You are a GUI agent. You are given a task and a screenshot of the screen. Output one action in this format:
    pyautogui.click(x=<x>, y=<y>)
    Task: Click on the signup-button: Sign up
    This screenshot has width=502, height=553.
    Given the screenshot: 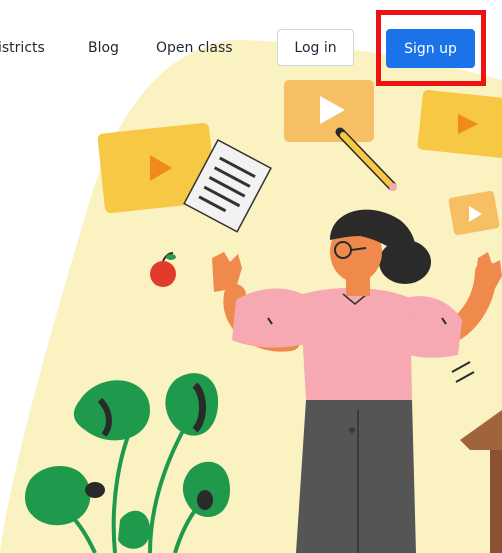 What is the action you would take?
    pyautogui.click(x=430, y=48)
    